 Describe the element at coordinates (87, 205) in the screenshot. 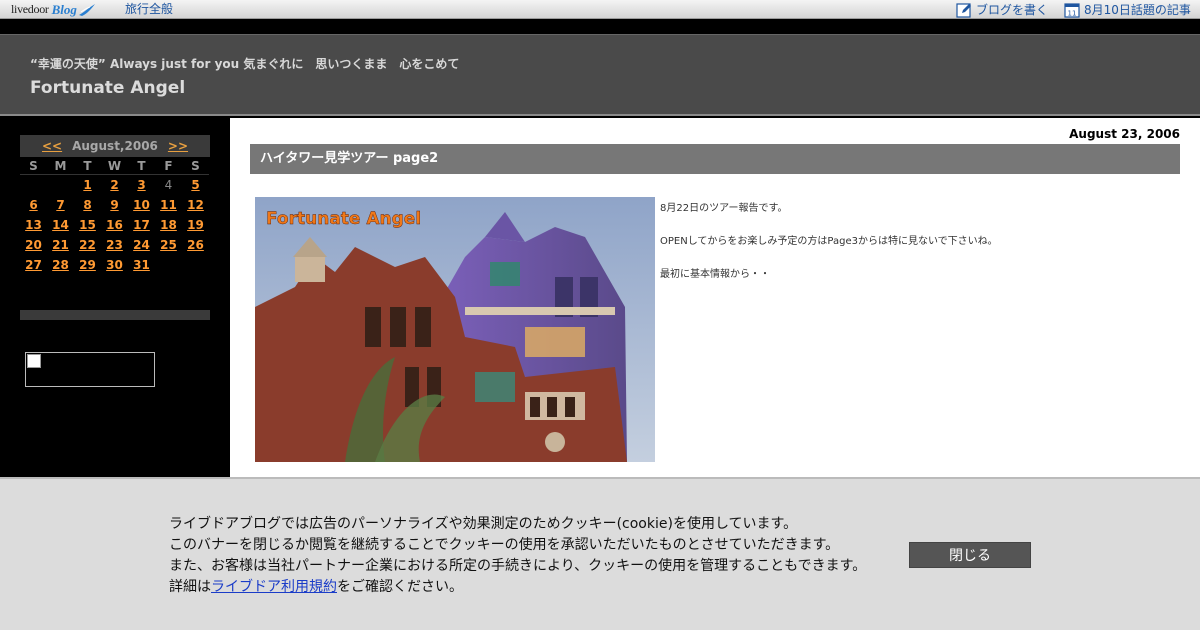

I see `calendar-day-link: 8` at that location.